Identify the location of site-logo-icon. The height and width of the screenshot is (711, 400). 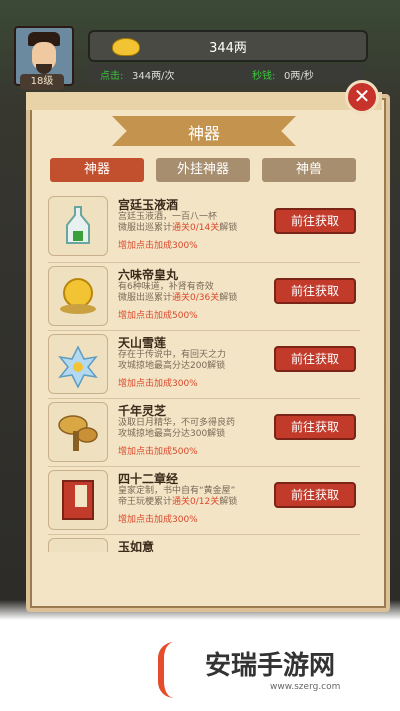
(180, 670).